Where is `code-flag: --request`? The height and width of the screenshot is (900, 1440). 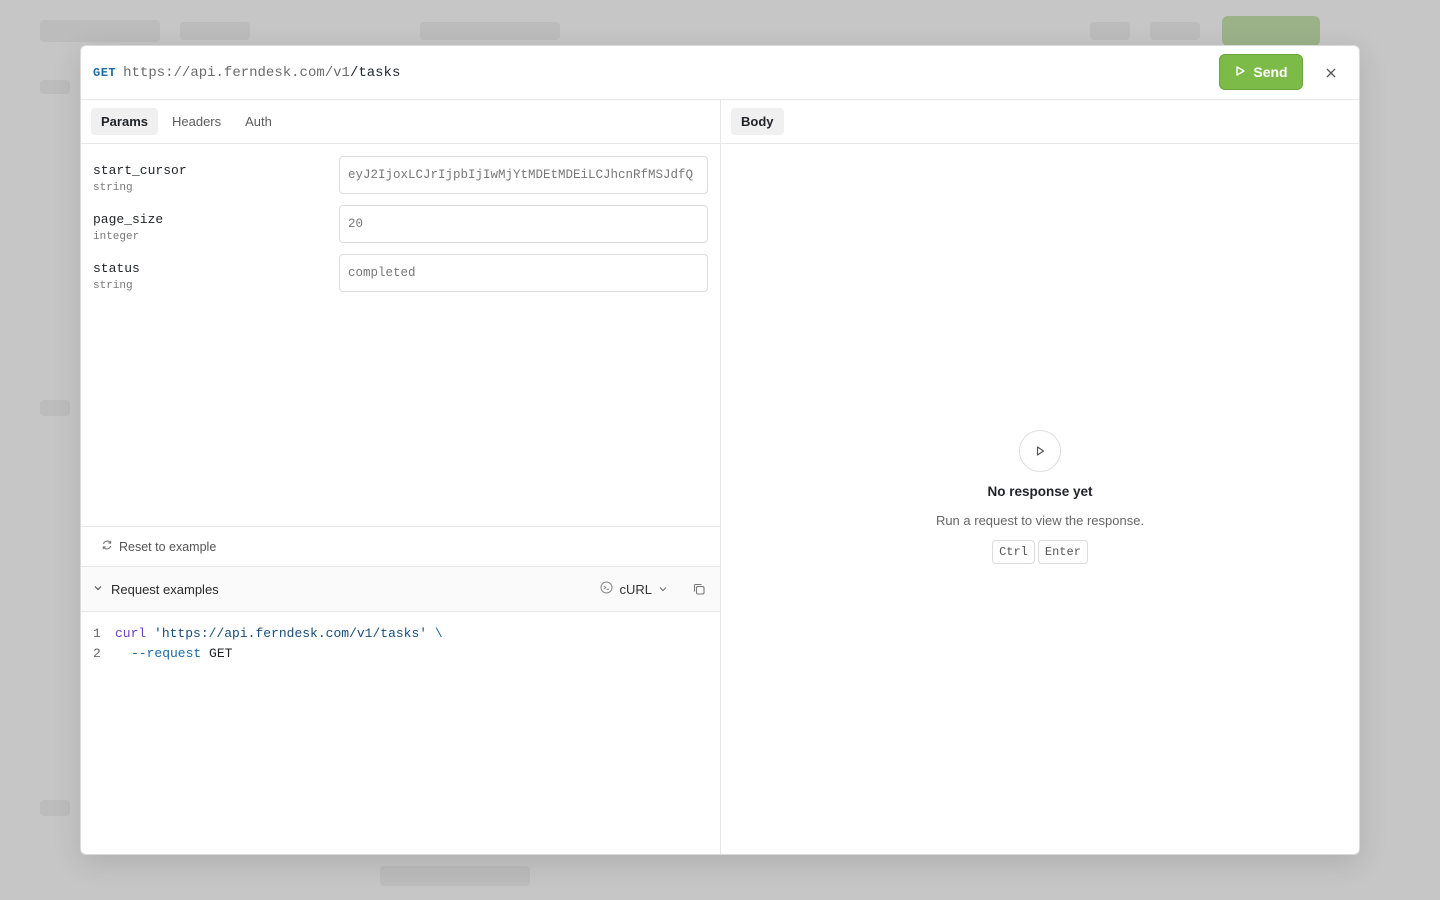 code-flag: --request is located at coordinates (166, 653).